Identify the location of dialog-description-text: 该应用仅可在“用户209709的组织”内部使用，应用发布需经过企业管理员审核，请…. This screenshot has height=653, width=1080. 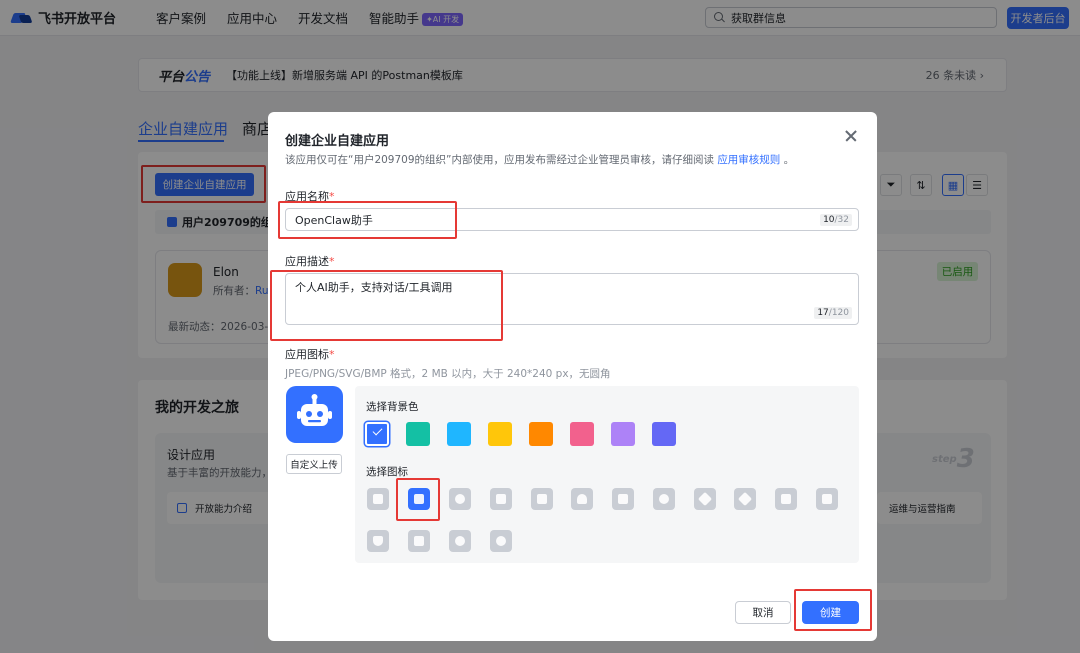
(499, 160).